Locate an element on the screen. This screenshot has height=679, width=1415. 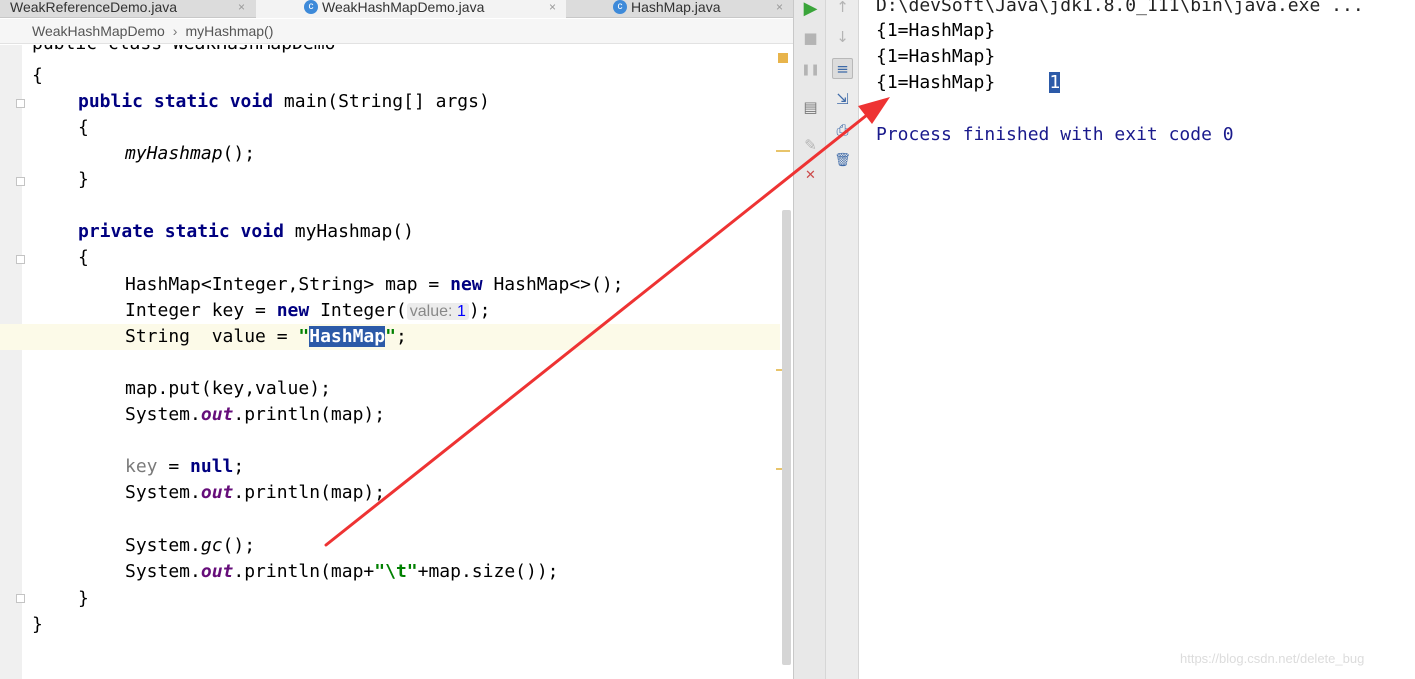
tab-weakreferencedemo: WeakReferenceDemo.java × is located at coordinates (127, 9).